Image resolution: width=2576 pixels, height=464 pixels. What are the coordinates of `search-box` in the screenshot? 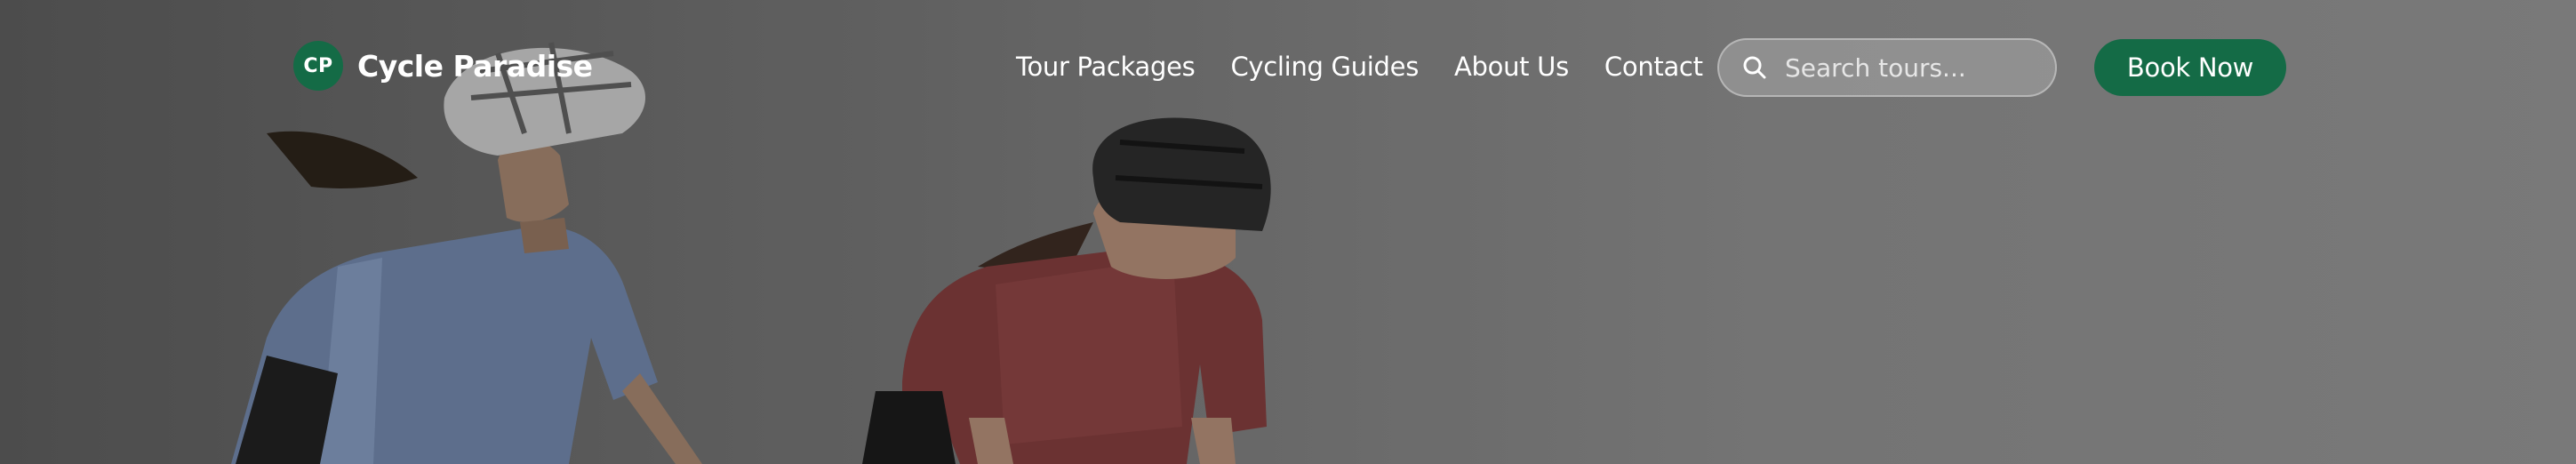 It's located at (1887, 67).